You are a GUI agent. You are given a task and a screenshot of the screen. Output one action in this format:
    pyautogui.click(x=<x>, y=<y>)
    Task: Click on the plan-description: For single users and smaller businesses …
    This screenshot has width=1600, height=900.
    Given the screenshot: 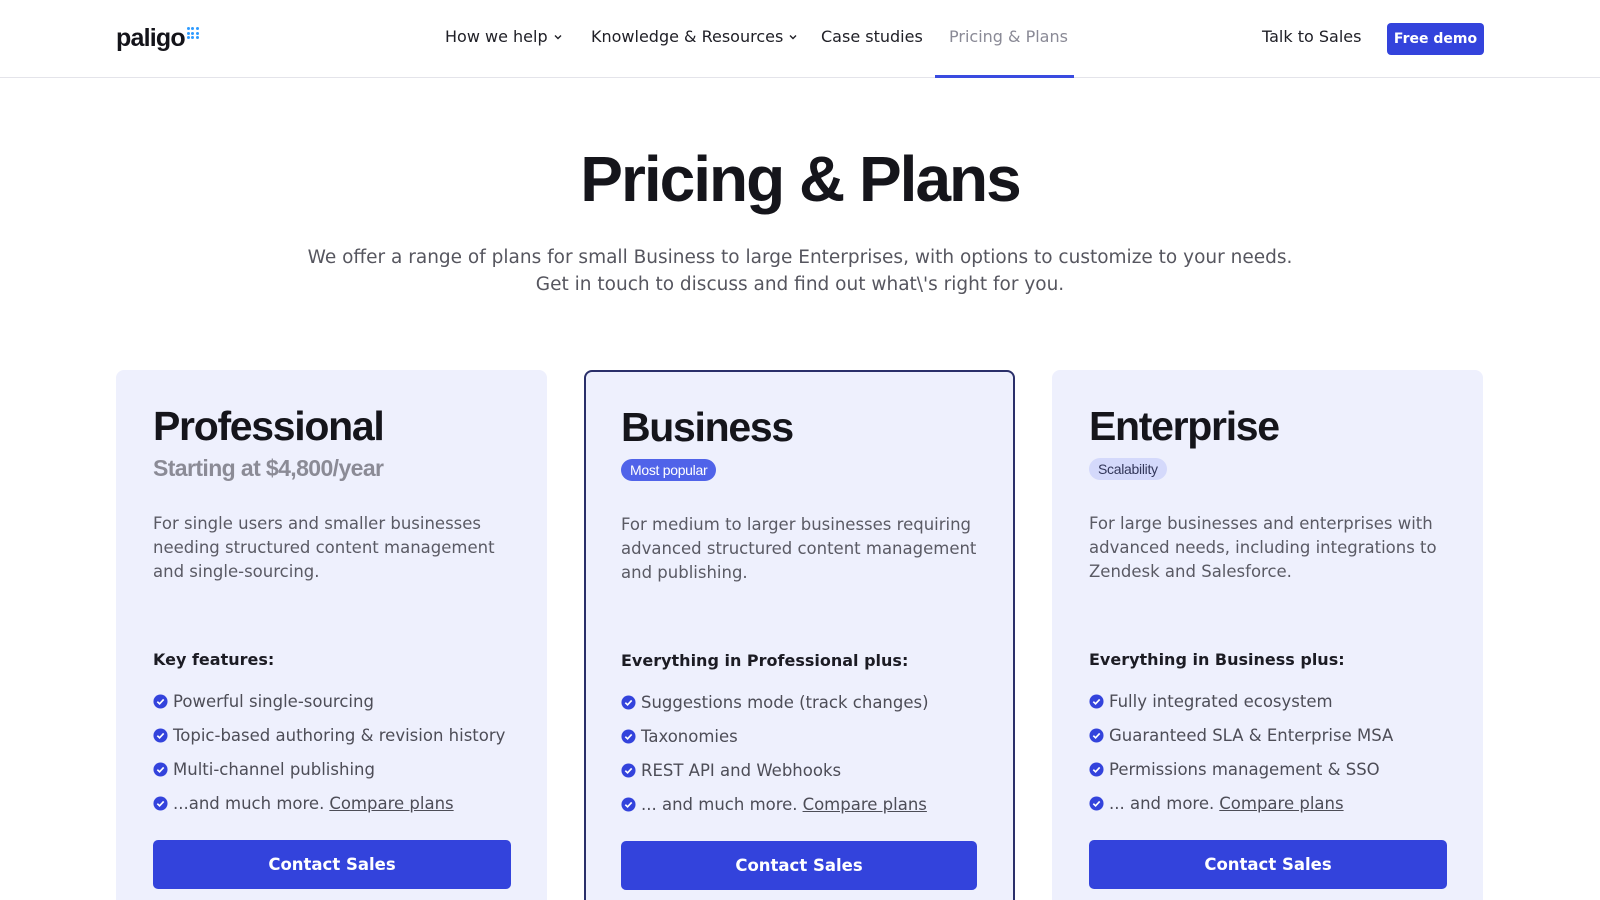 What is the action you would take?
    pyautogui.click(x=324, y=547)
    